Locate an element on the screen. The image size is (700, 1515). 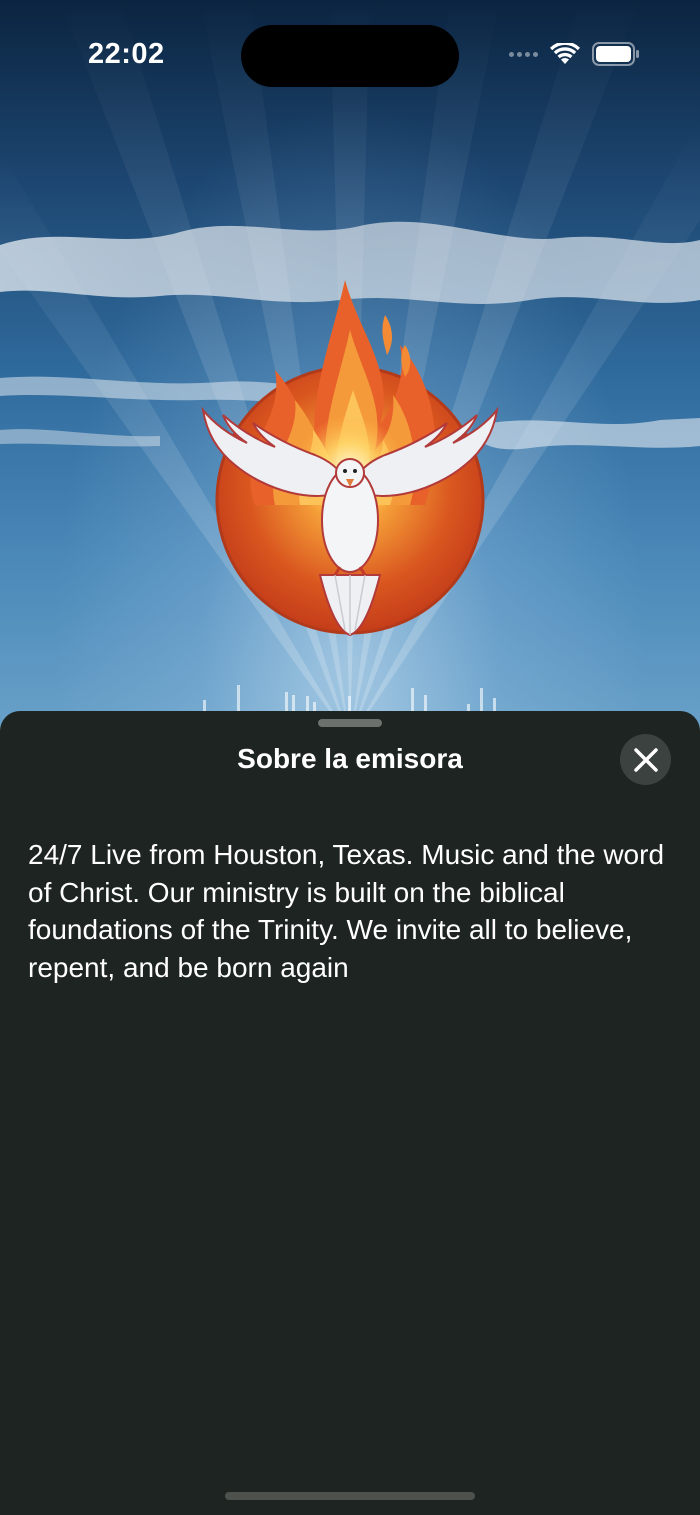
close-button is located at coordinates (645, 759).